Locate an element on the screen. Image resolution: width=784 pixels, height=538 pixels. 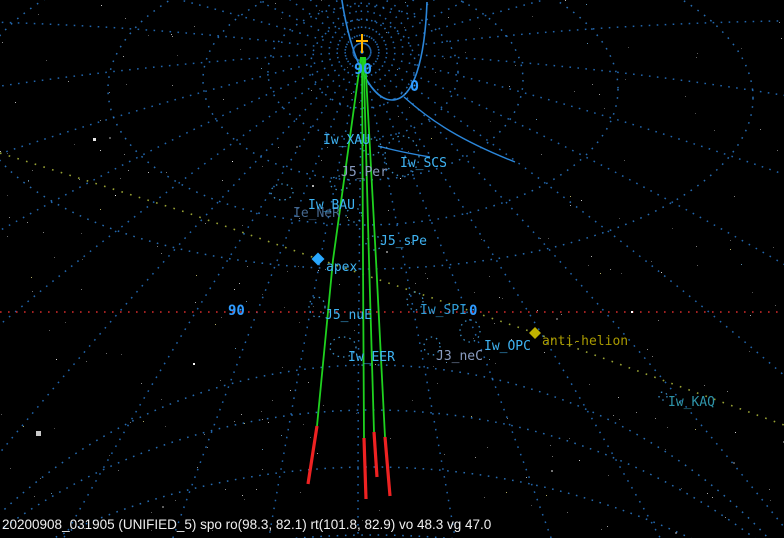
coordinate-label-dec-90-pole: 90 is located at coordinates (363, 69).